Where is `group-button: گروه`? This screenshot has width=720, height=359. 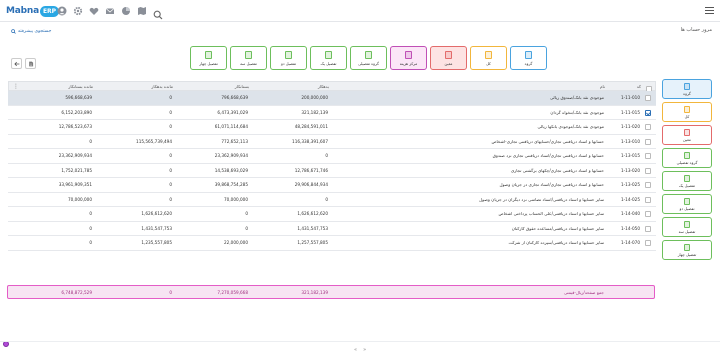
group-button: گروه is located at coordinates (528, 58).